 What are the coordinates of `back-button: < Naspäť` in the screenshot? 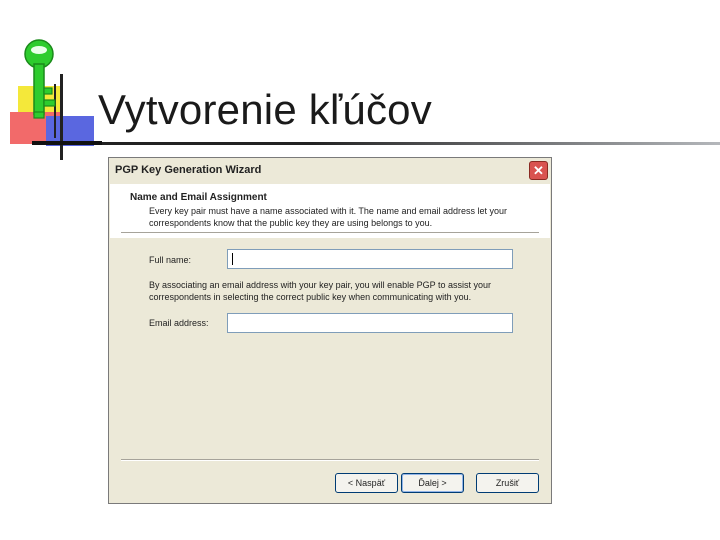 It's located at (366, 483).